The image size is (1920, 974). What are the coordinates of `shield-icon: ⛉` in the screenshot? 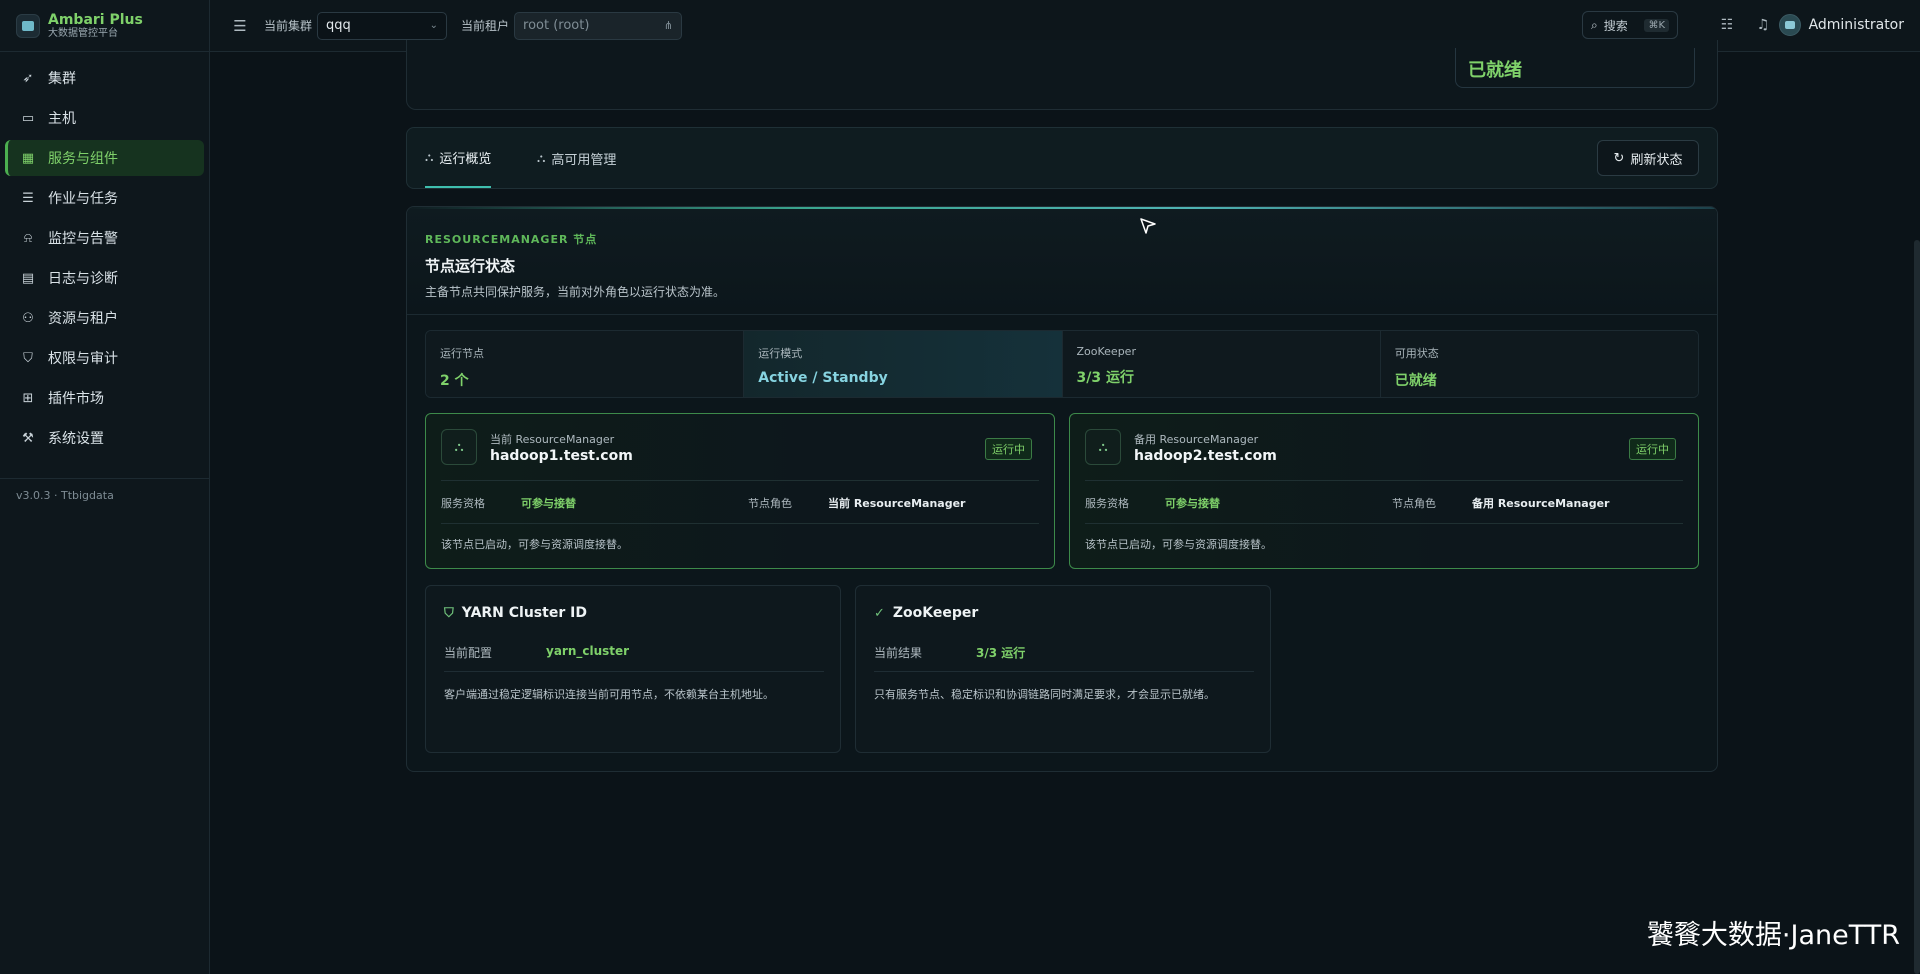 It's located at (28, 358).